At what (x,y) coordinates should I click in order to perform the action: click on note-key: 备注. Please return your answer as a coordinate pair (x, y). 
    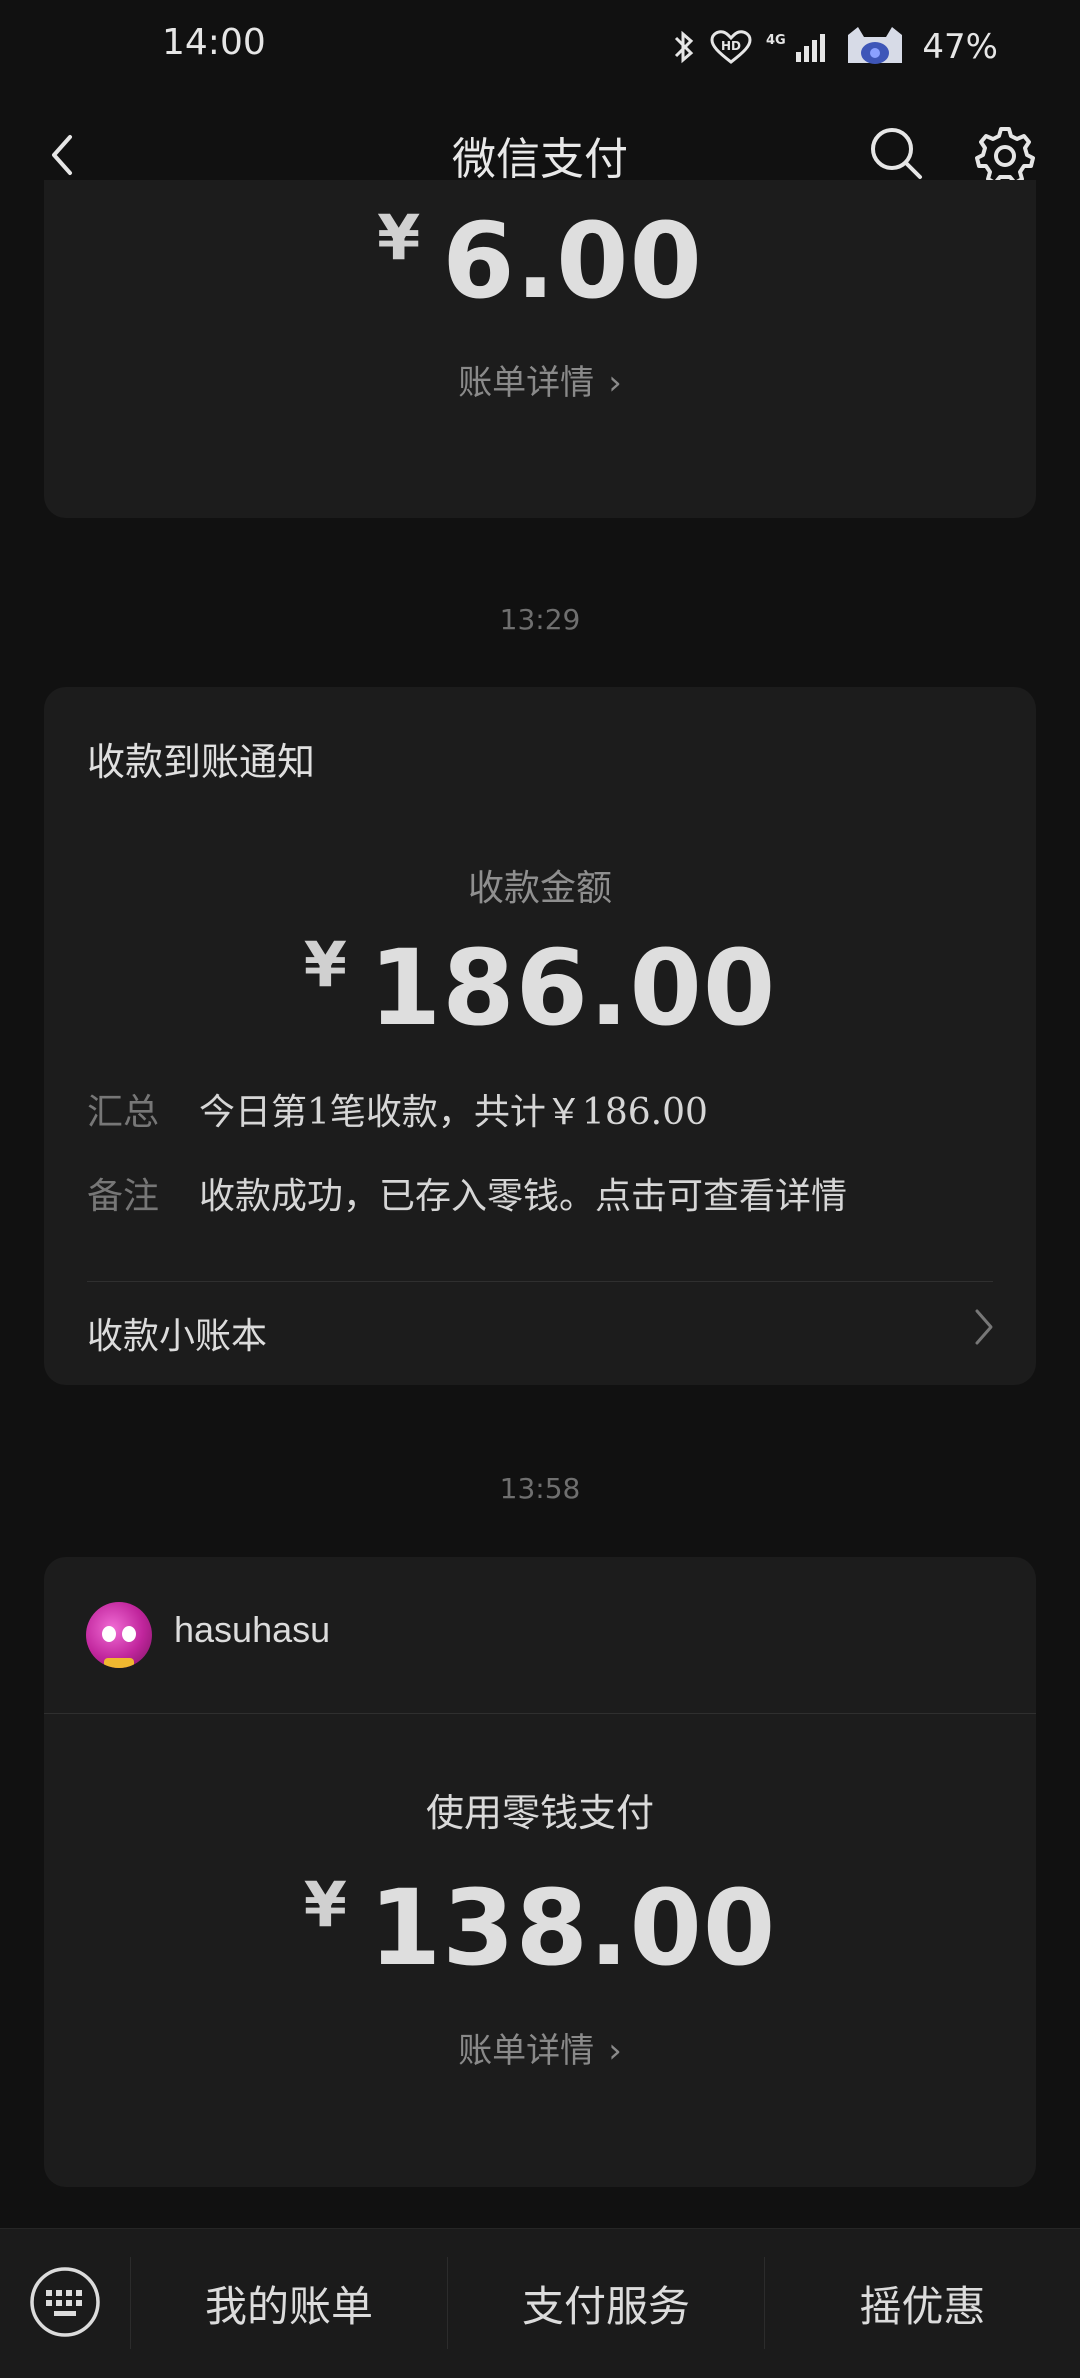
    Looking at the image, I should click on (123, 1196).